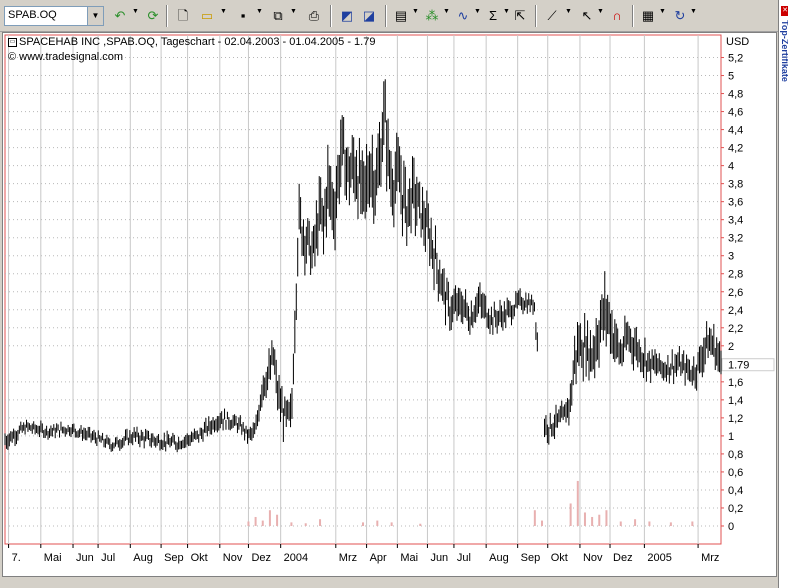 The image size is (788, 588). I want to click on y-tick-label: 2,4, so click(735, 311).